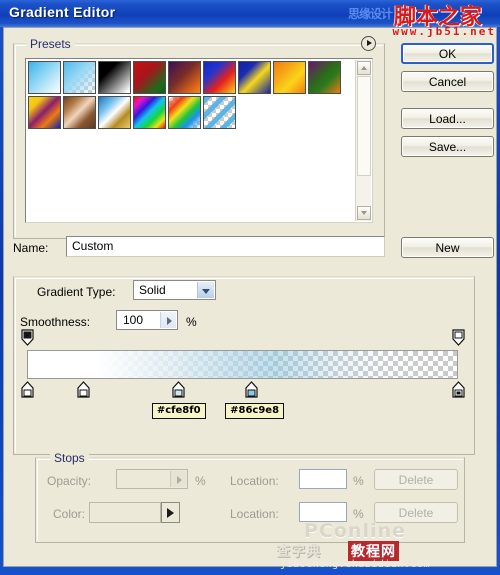 This screenshot has width=500, height=575. I want to click on color-swatch, so click(125, 512).